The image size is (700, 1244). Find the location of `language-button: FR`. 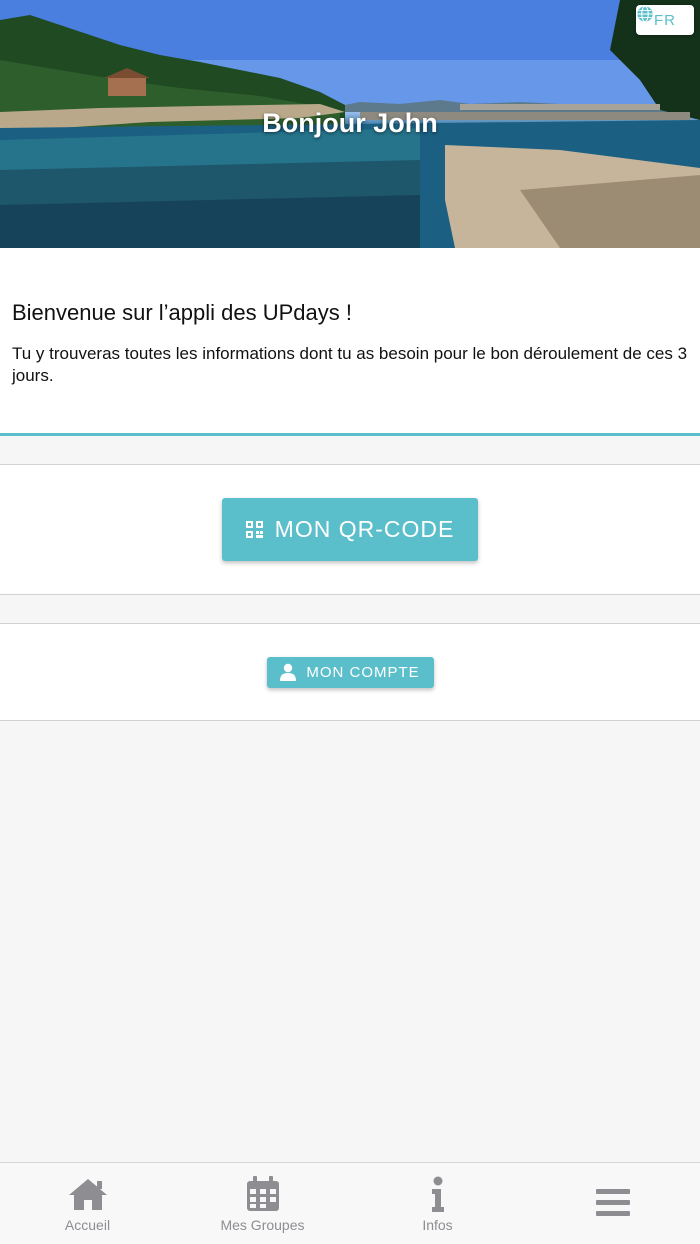

language-button: FR is located at coordinates (665, 20).